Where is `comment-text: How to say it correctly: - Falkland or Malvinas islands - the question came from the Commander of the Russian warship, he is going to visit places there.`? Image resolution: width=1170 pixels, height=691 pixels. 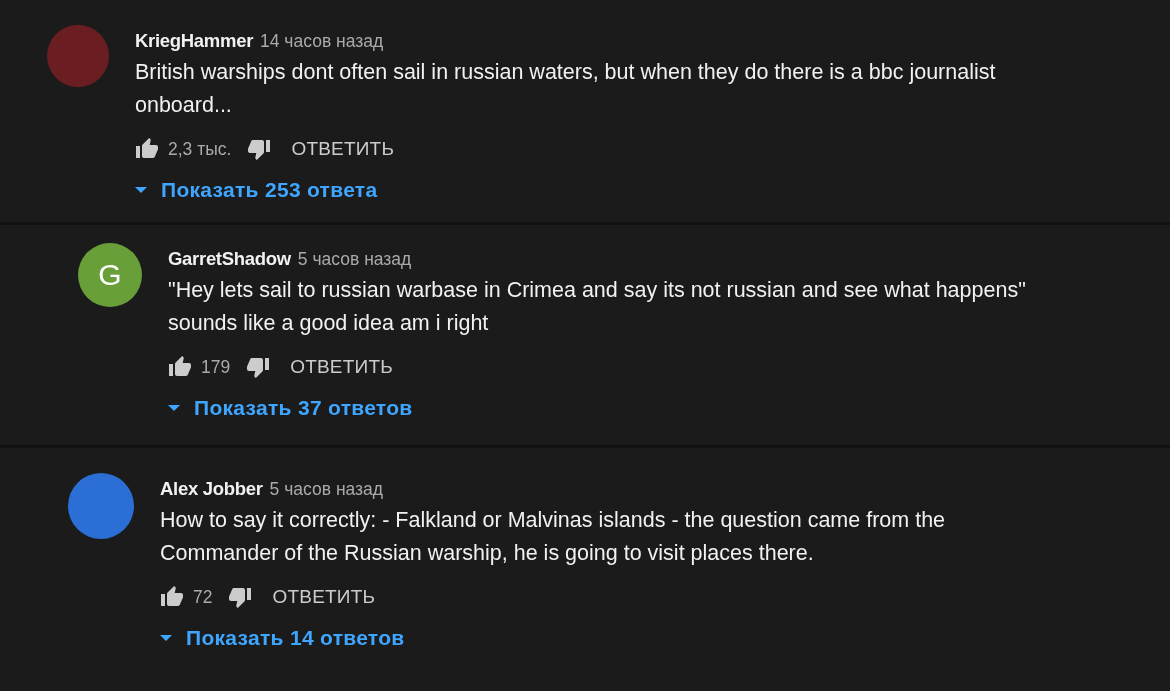
comment-text: How to say it correctly: - Falkland or Malvinas islands - the question came from the Commander of the Russian warship, he is going to visit places there. is located at coordinates (553, 537).